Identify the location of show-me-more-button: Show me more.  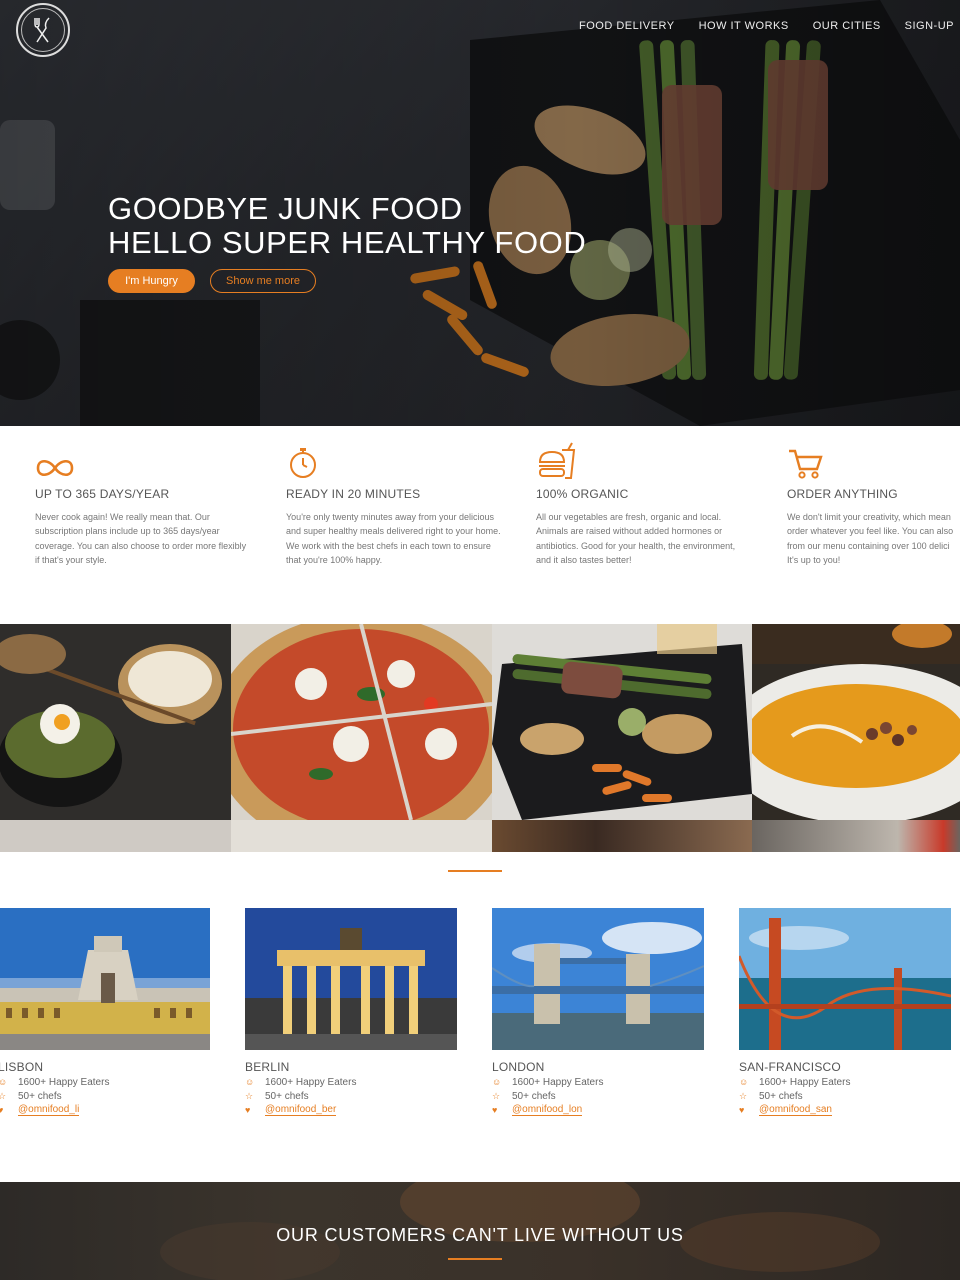
(263, 281).